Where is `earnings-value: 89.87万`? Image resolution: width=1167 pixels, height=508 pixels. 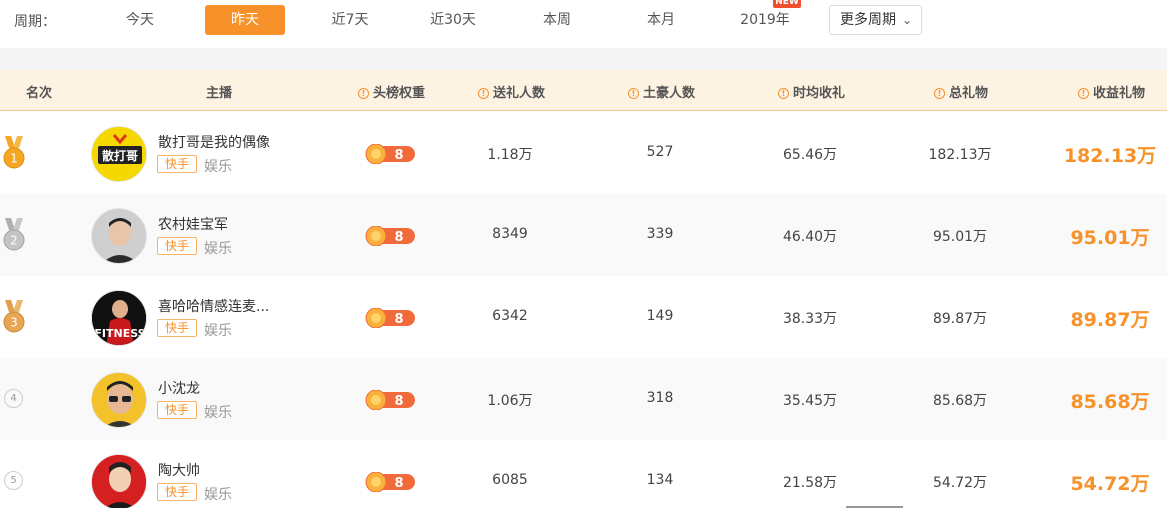 earnings-value: 89.87万 is located at coordinates (1110, 320).